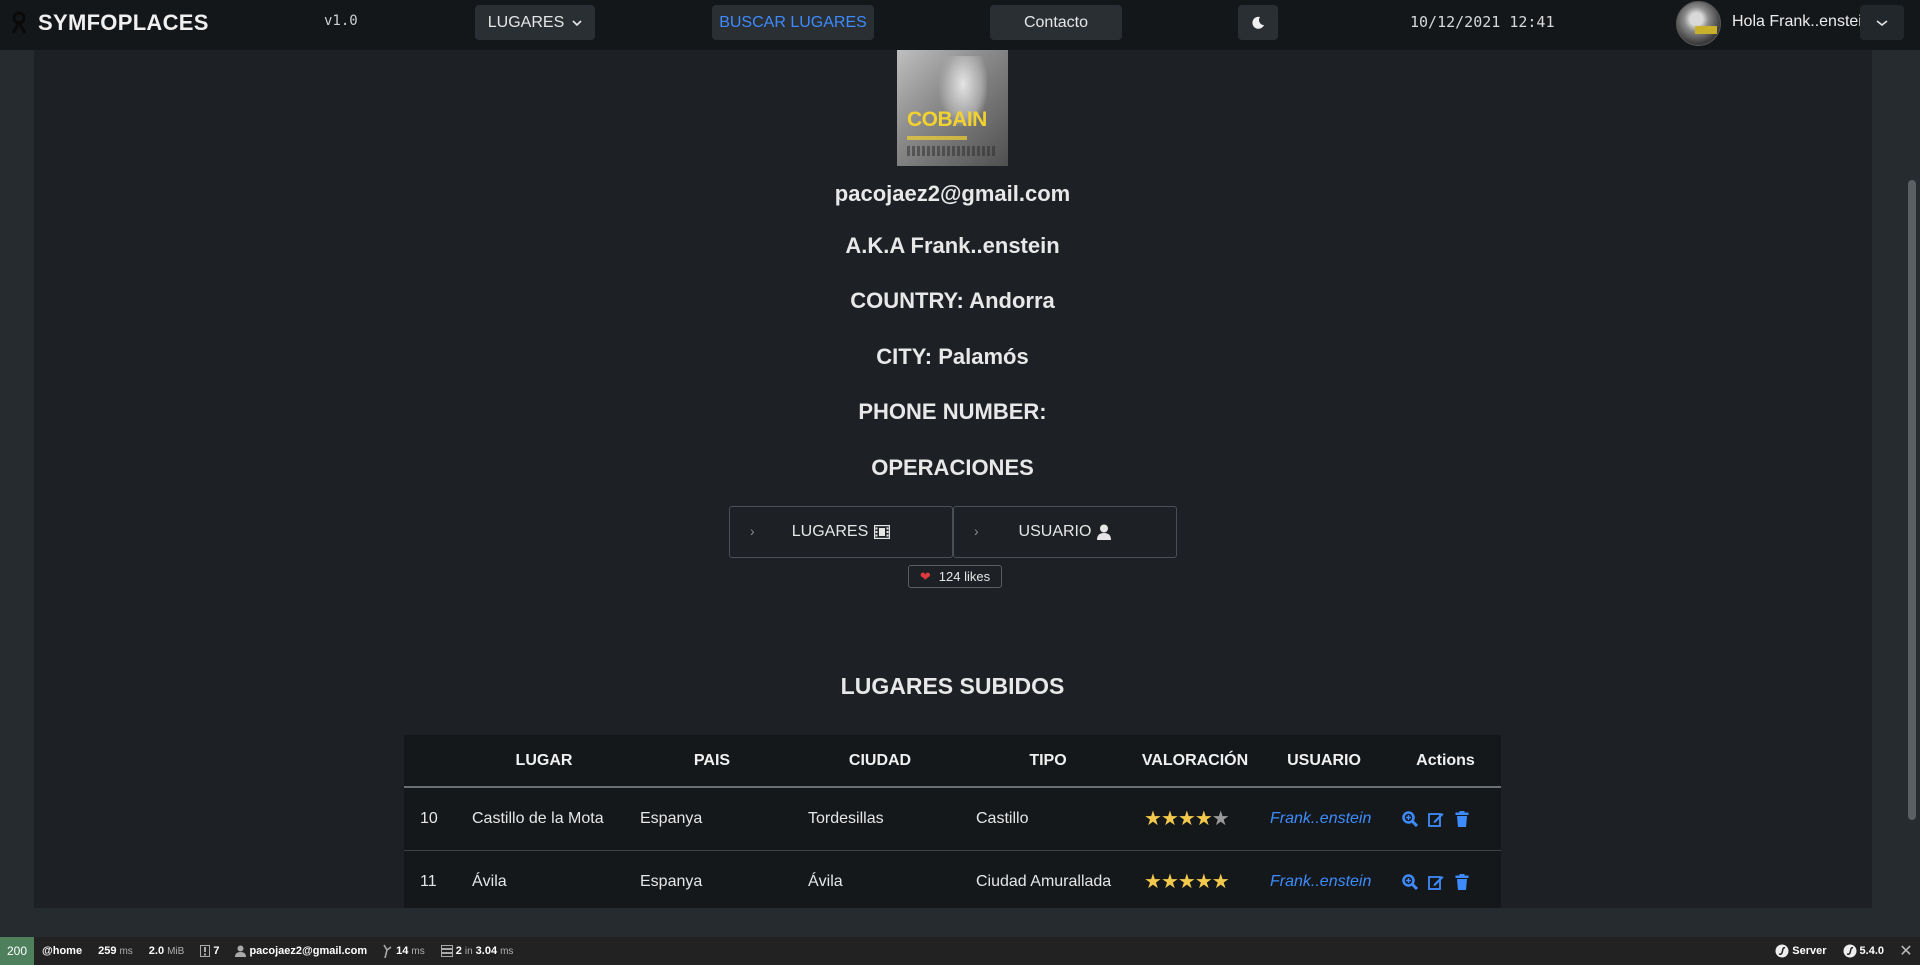 The width and height of the screenshot is (1920, 965). I want to click on profile-country: COUNTRY: Andorra, so click(952, 300).